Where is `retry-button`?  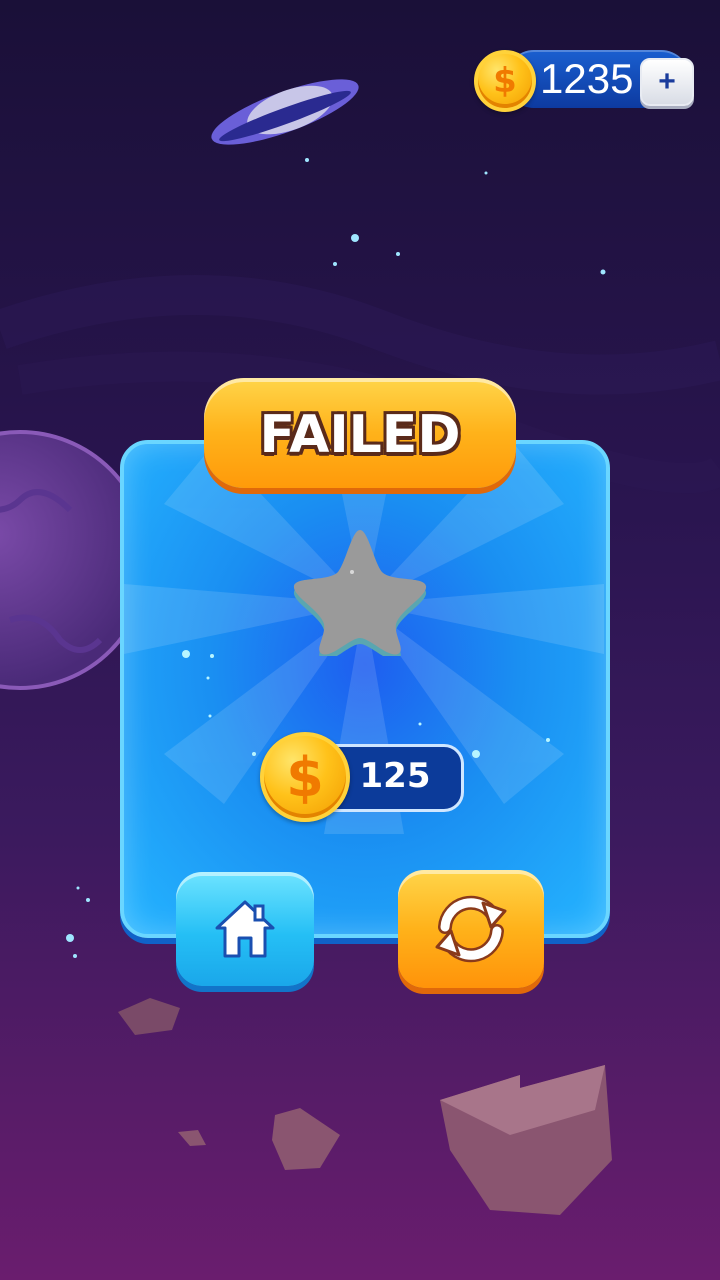
retry-button is located at coordinates (471, 929).